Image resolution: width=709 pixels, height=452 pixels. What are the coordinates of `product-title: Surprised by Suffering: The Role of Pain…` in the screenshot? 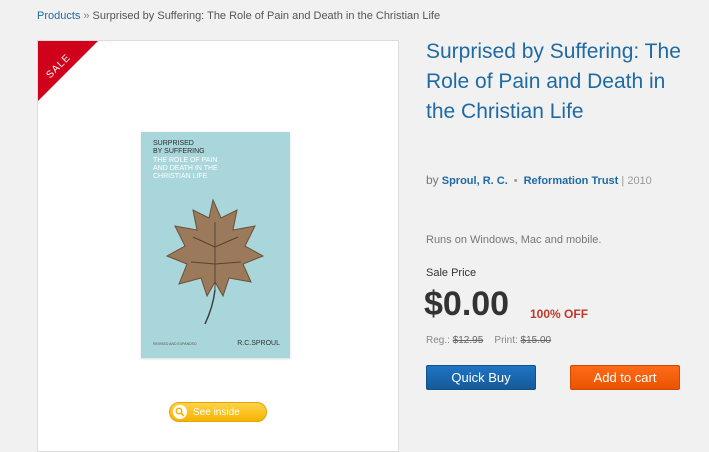 It's located at (553, 81).